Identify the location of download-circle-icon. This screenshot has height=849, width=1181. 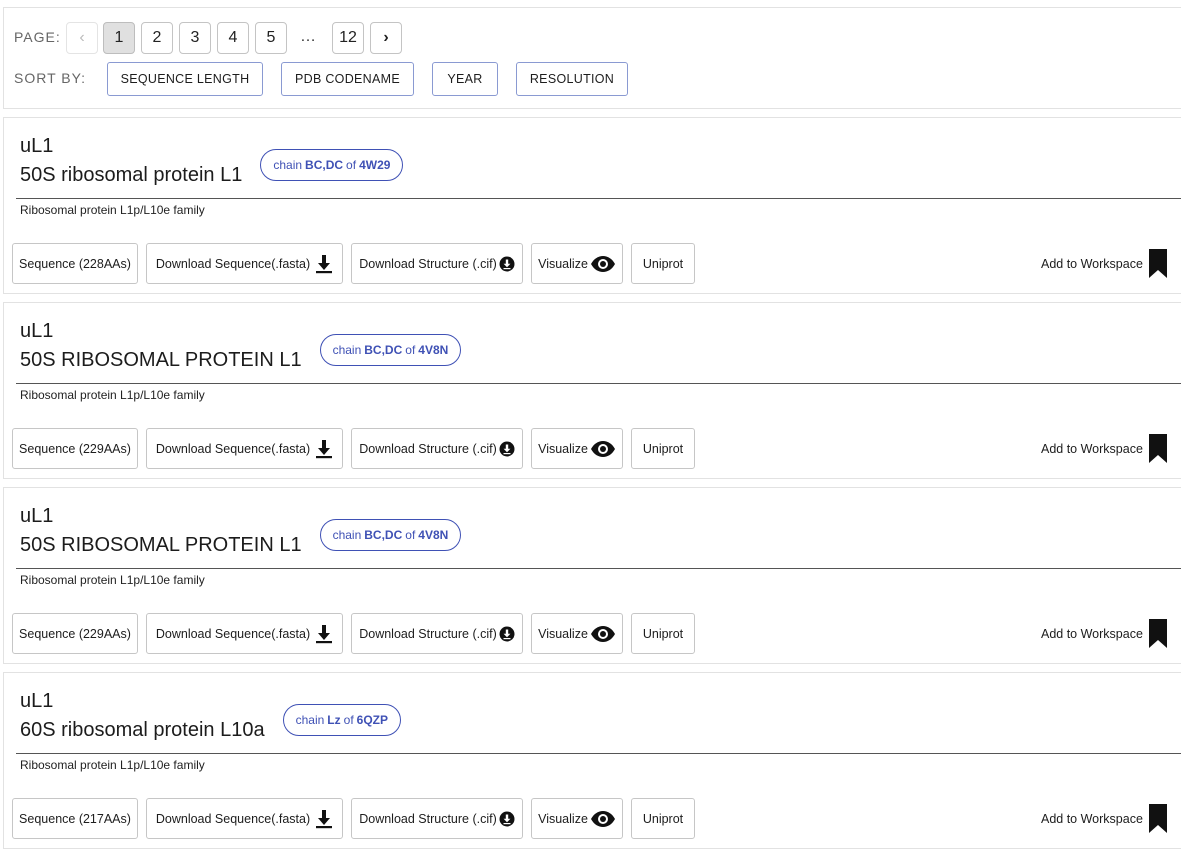
(507, 449).